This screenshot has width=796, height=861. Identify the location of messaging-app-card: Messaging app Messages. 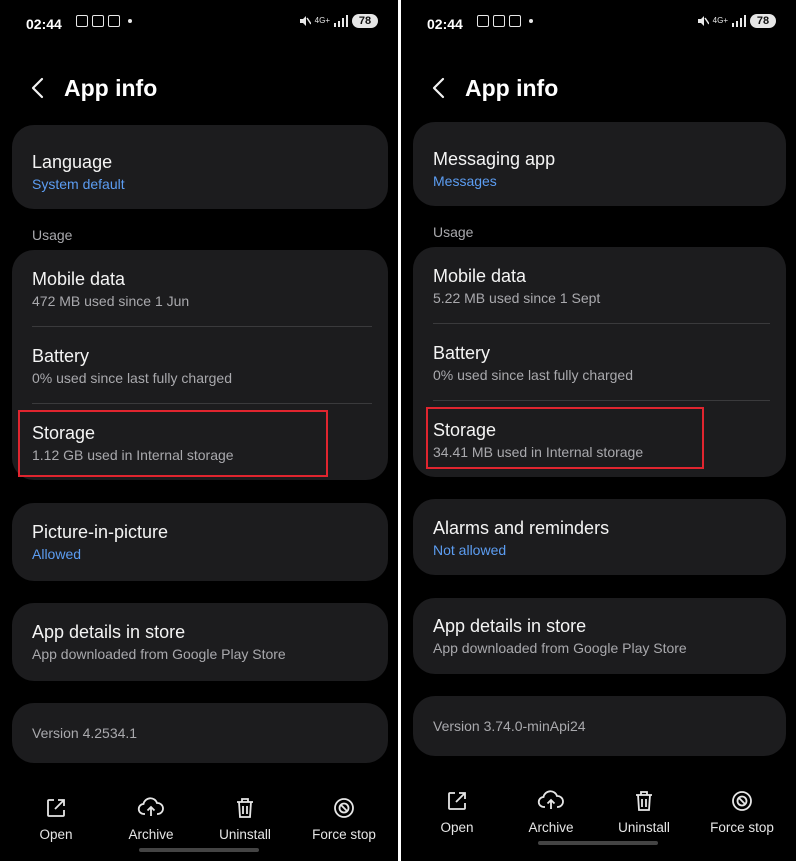
(599, 164).